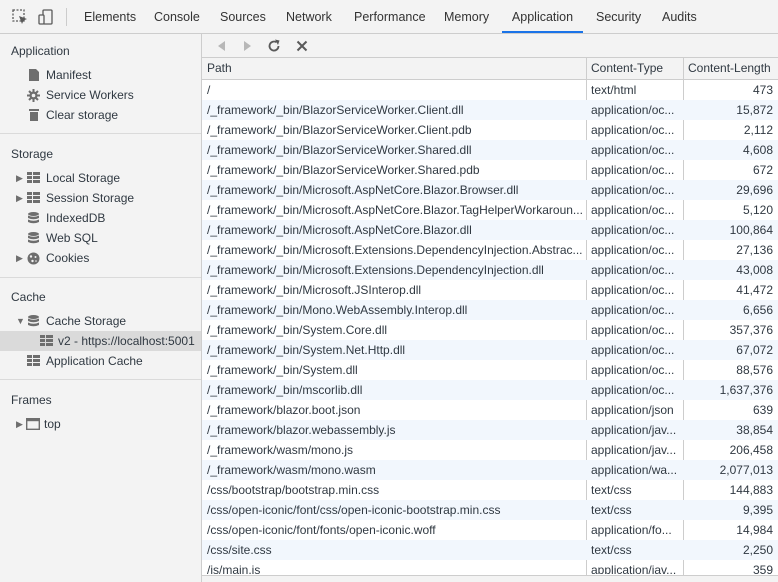 Image resolution: width=778 pixels, height=582 pixels. I want to click on cell-path: /_framework/wasm/mono.wasm, so click(291, 470).